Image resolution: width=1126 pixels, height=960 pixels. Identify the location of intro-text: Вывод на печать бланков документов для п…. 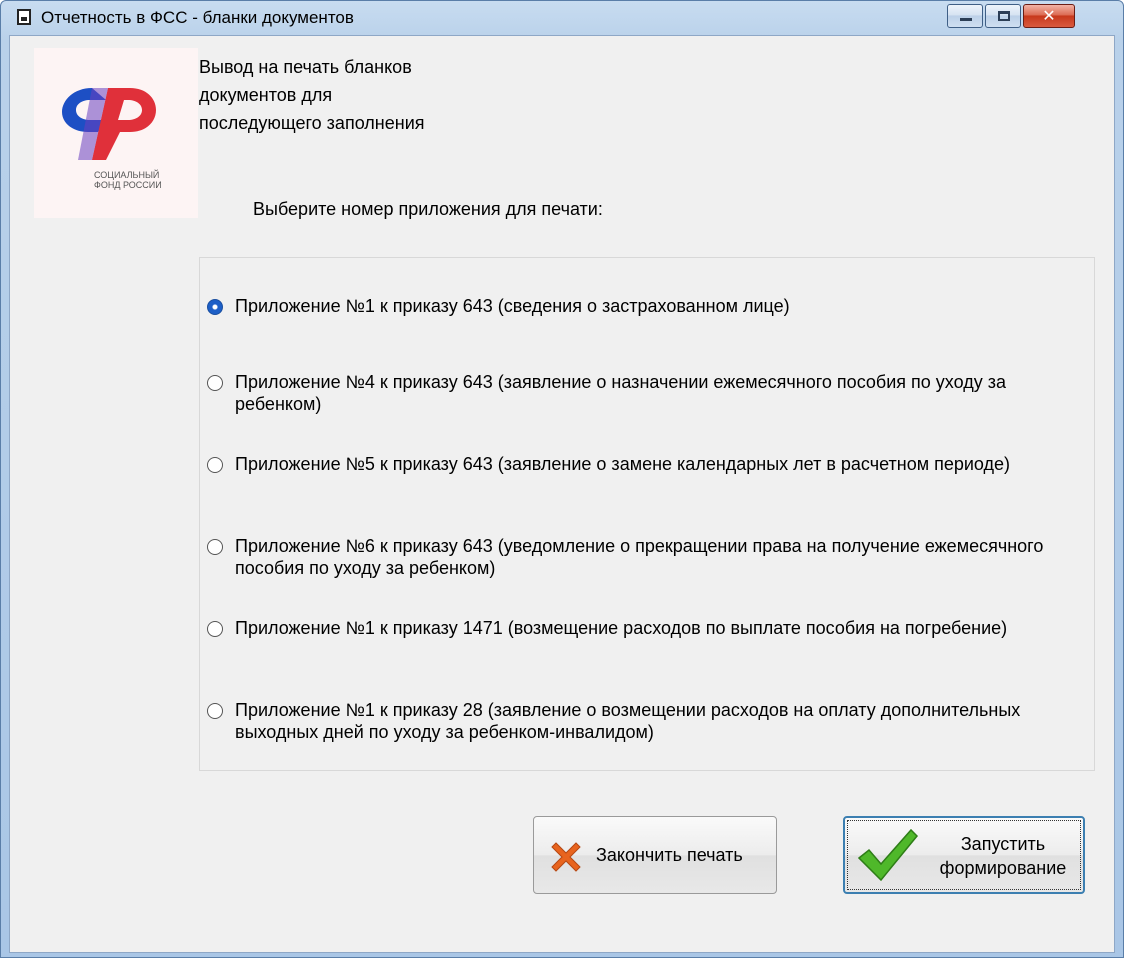
(359, 95).